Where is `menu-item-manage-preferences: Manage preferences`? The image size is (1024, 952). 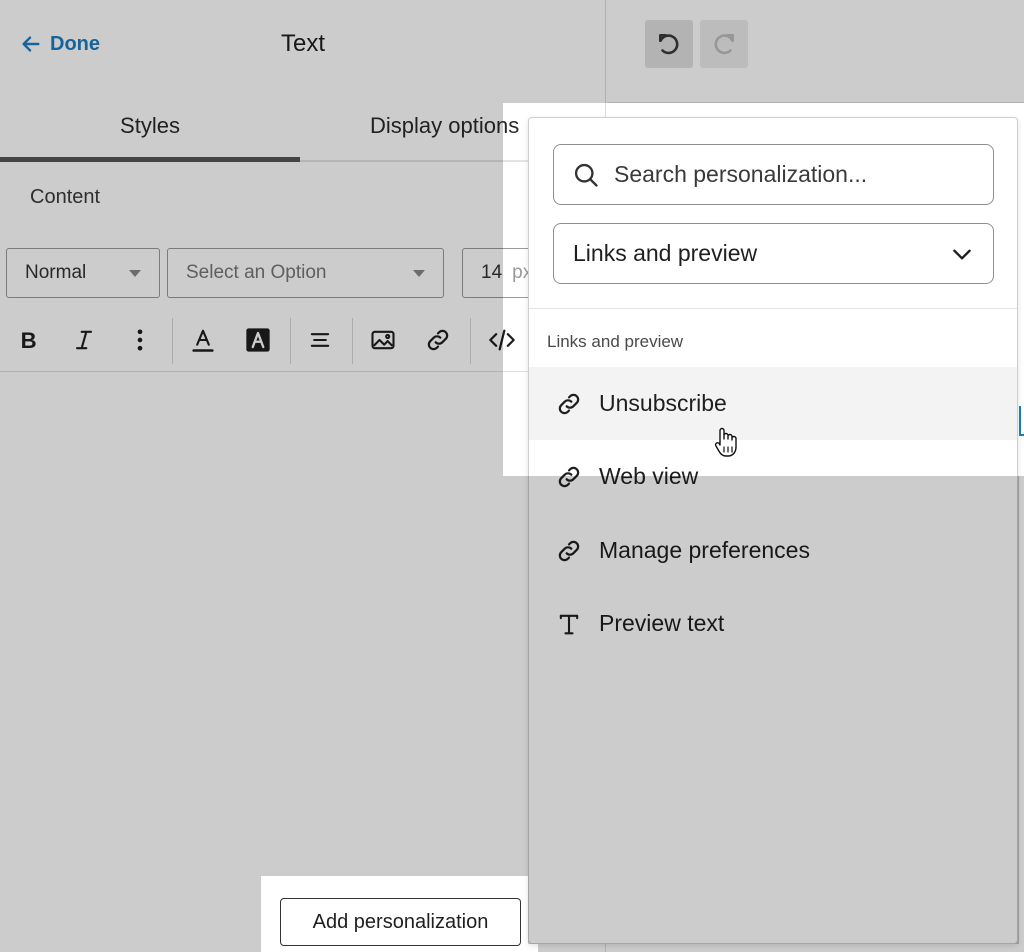
menu-item-manage-preferences: Manage preferences is located at coordinates (773, 550).